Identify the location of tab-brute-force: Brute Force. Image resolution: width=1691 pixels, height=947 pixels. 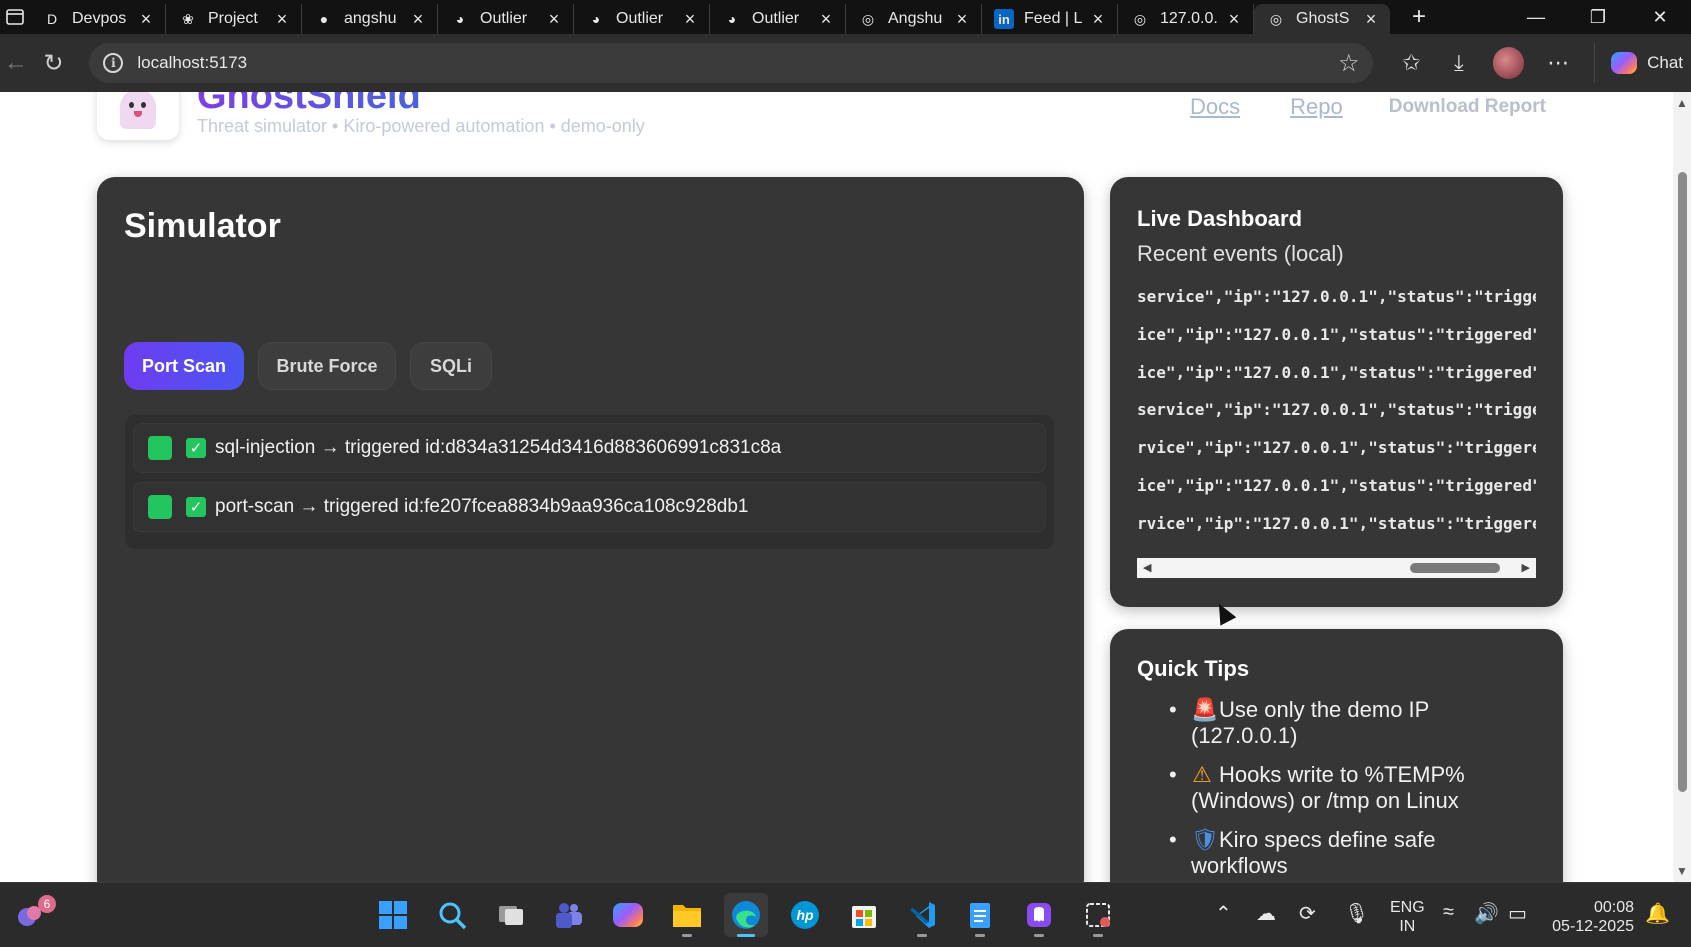
(327, 366).